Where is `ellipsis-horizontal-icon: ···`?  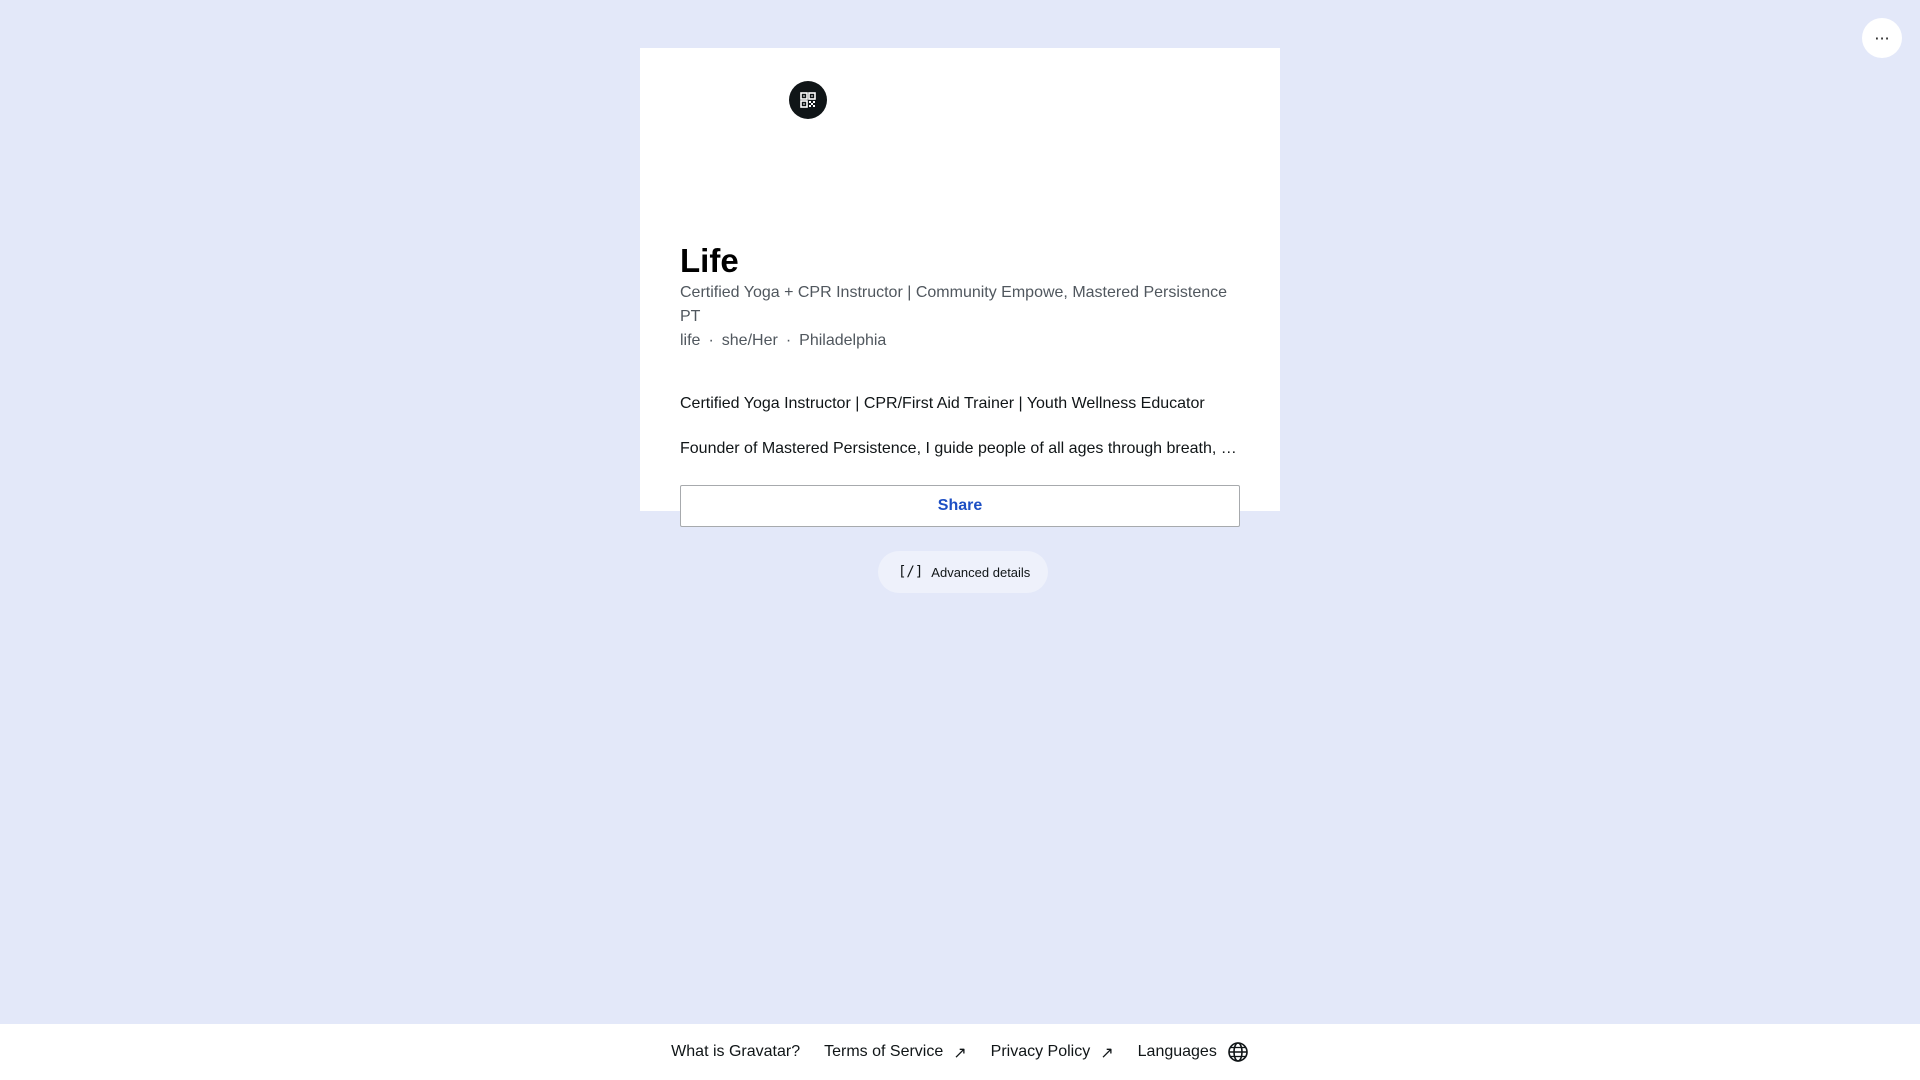 ellipsis-horizontal-icon: ··· is located at coordinates (1882, 38).